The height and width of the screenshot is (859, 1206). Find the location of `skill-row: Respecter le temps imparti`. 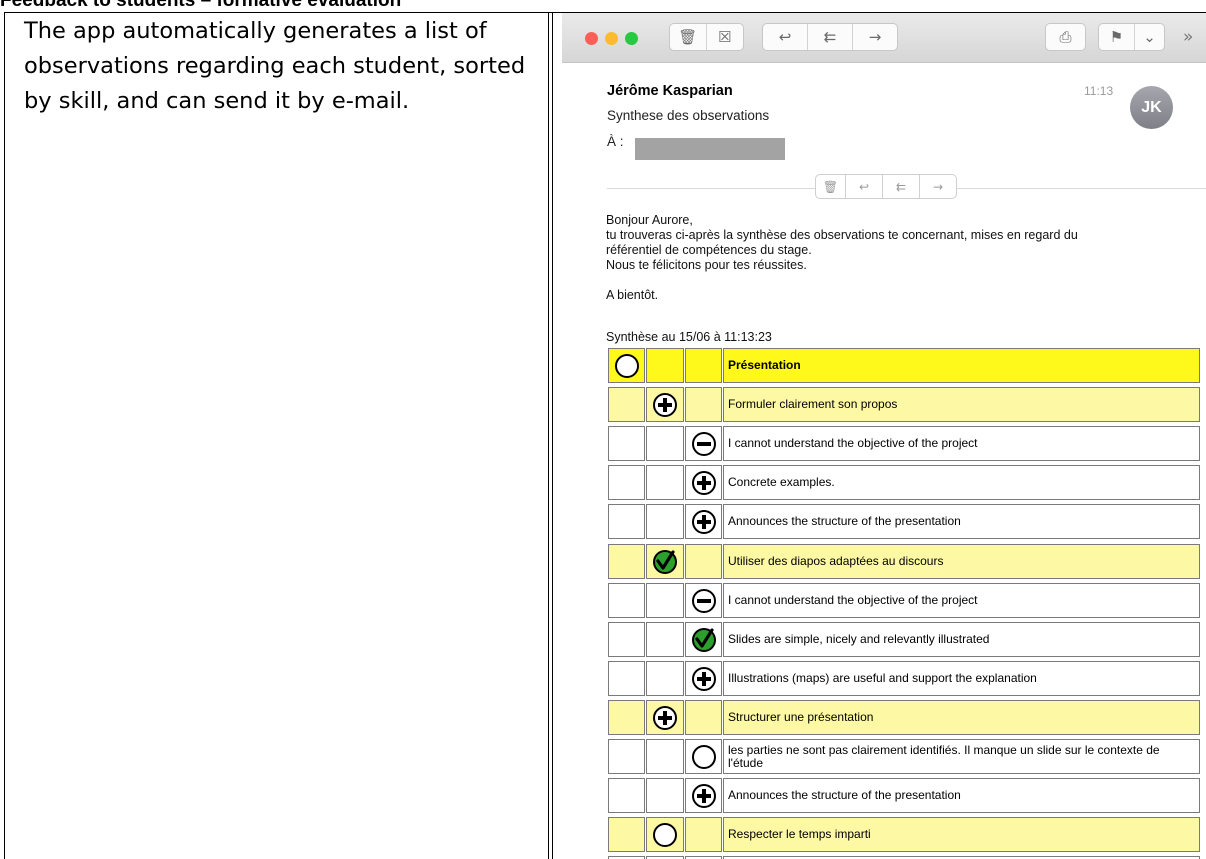

skill-row: Respecter le temps imparti is located at coordinates (904, 834).